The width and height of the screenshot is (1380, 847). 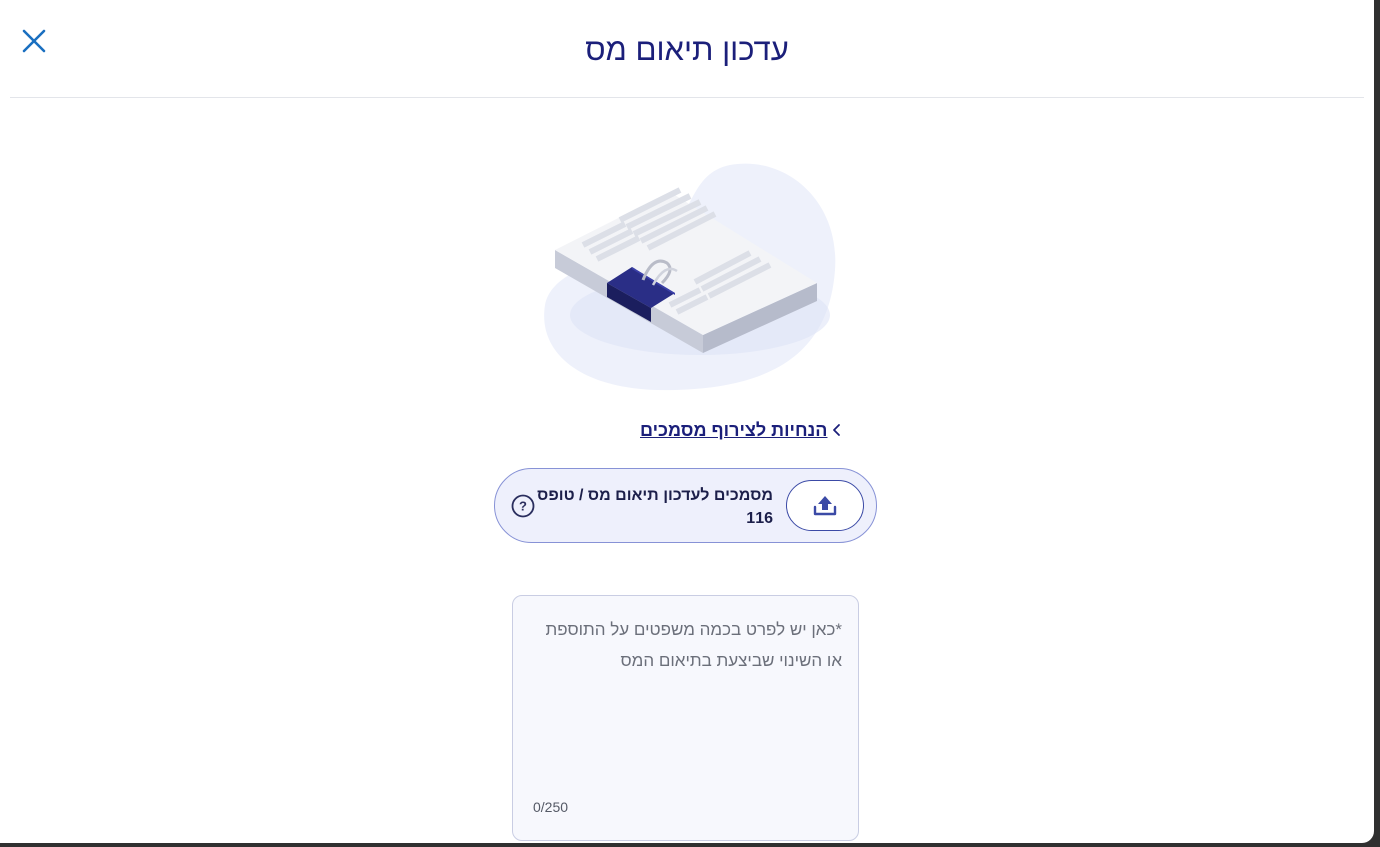 What do you see at coordinates (734, 430) in the screenshot?
I see `guide-link-label: הנחיות לצירוף מסמכים` at bounding box center [734, 430].